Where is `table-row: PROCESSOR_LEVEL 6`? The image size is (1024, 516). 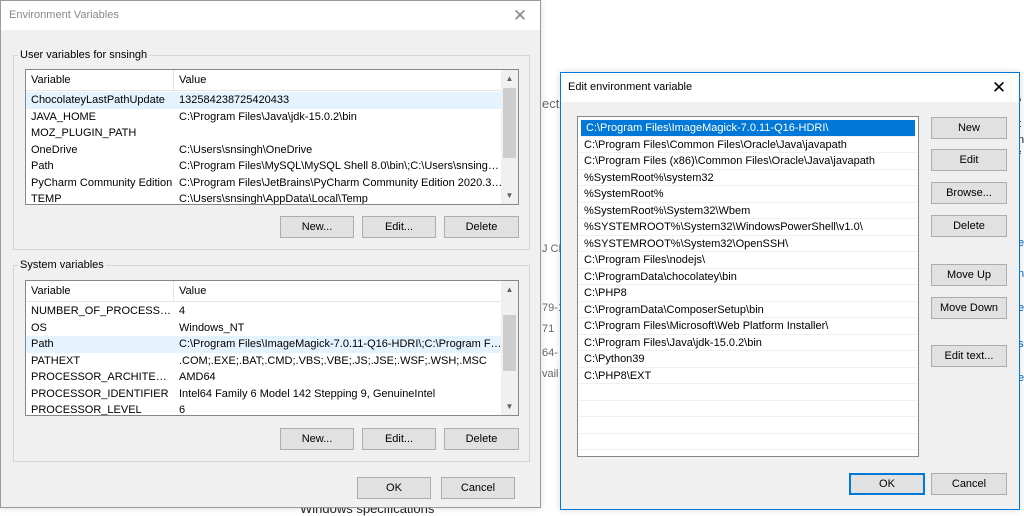 table-row: PROCESSOR_LEVEL 6 is located at coordinates (263, 409).